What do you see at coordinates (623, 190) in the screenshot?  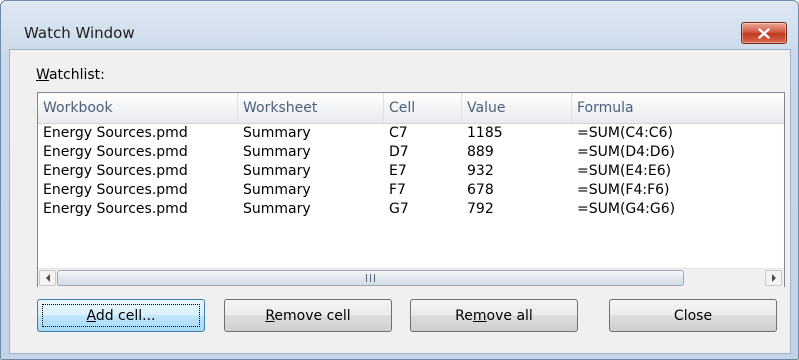 I see `formula-cell: =SUM(F4:F6)` at bounding box center [623, 190].